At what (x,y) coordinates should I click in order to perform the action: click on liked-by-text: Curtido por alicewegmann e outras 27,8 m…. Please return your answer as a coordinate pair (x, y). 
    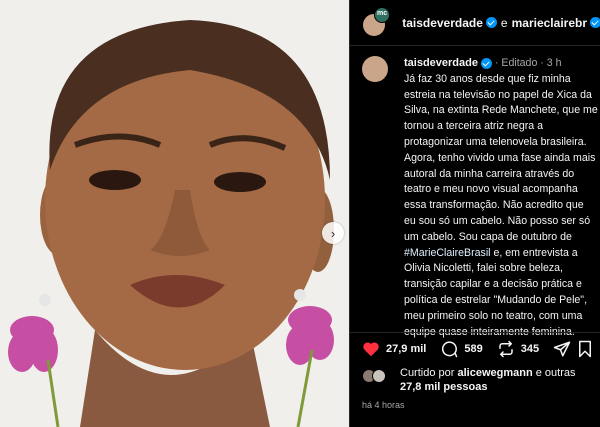
    Looking at the image, I should click on (488, 380).